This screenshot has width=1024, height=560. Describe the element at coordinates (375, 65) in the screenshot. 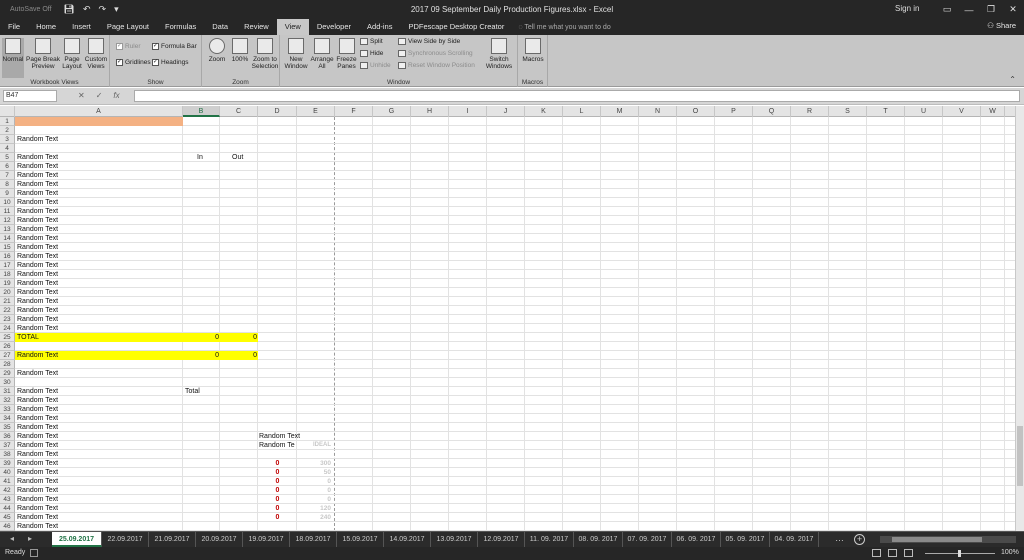

I see `unhide-button: Unhide` at that location.